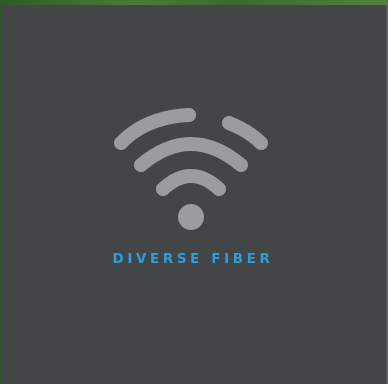  I want to click on brand-wordmark: DIVERSE FIBER, so click(193, 259).